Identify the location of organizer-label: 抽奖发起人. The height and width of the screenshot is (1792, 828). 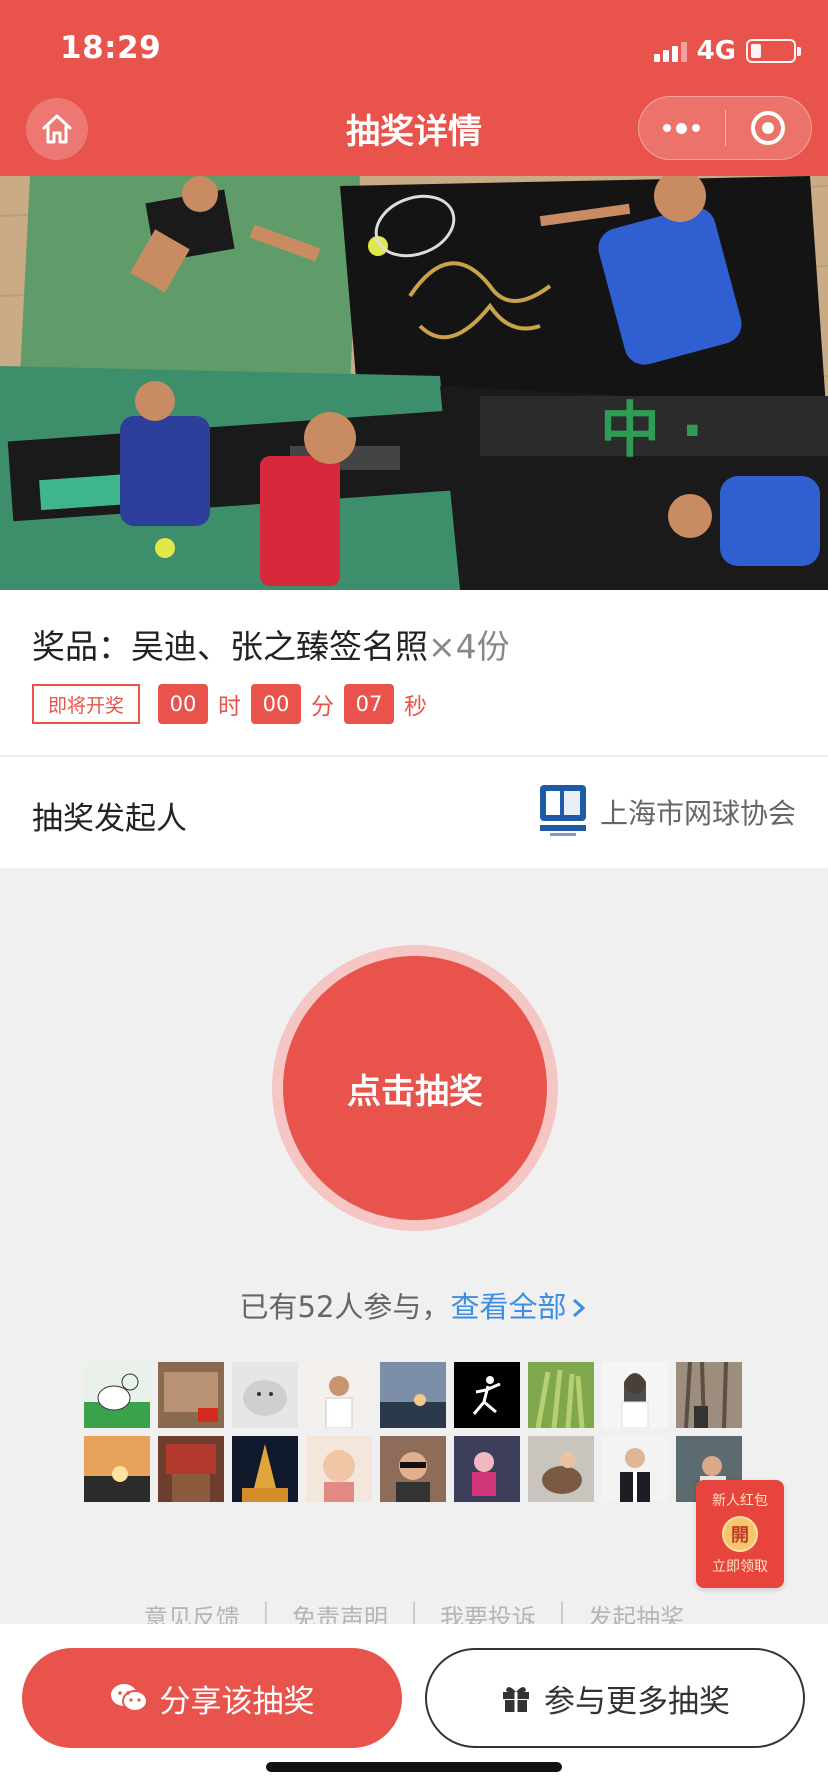
(109, 819).